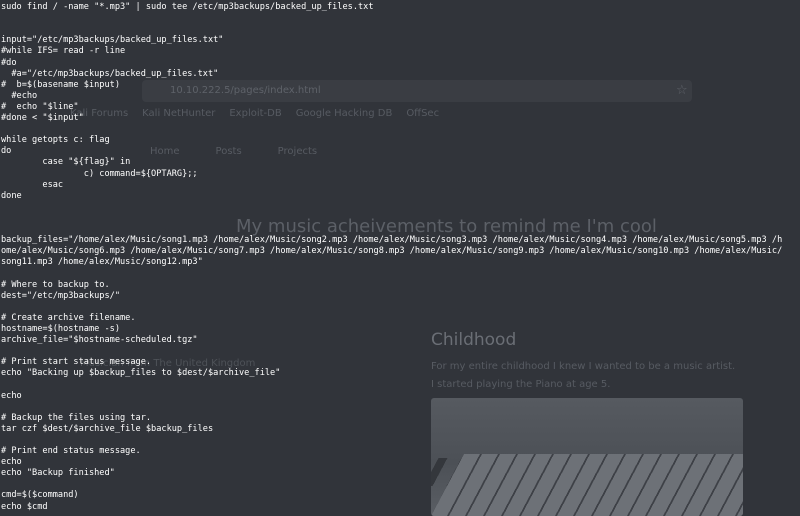  What do you see at coordinates (76, 417) in the screenshot?
I see `terminal-line: # Backup the files using tar.` at bounding box center [76, 417].